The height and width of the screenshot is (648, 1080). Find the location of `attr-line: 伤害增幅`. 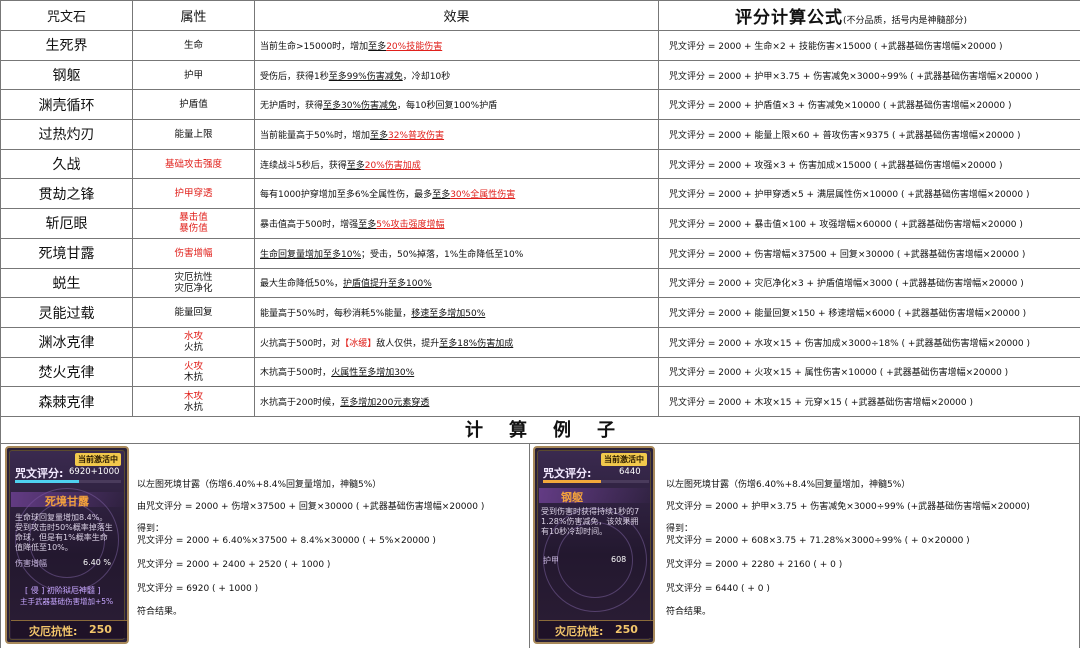

attr-line: 伤害增幅 is located at coordinates (193, 253).